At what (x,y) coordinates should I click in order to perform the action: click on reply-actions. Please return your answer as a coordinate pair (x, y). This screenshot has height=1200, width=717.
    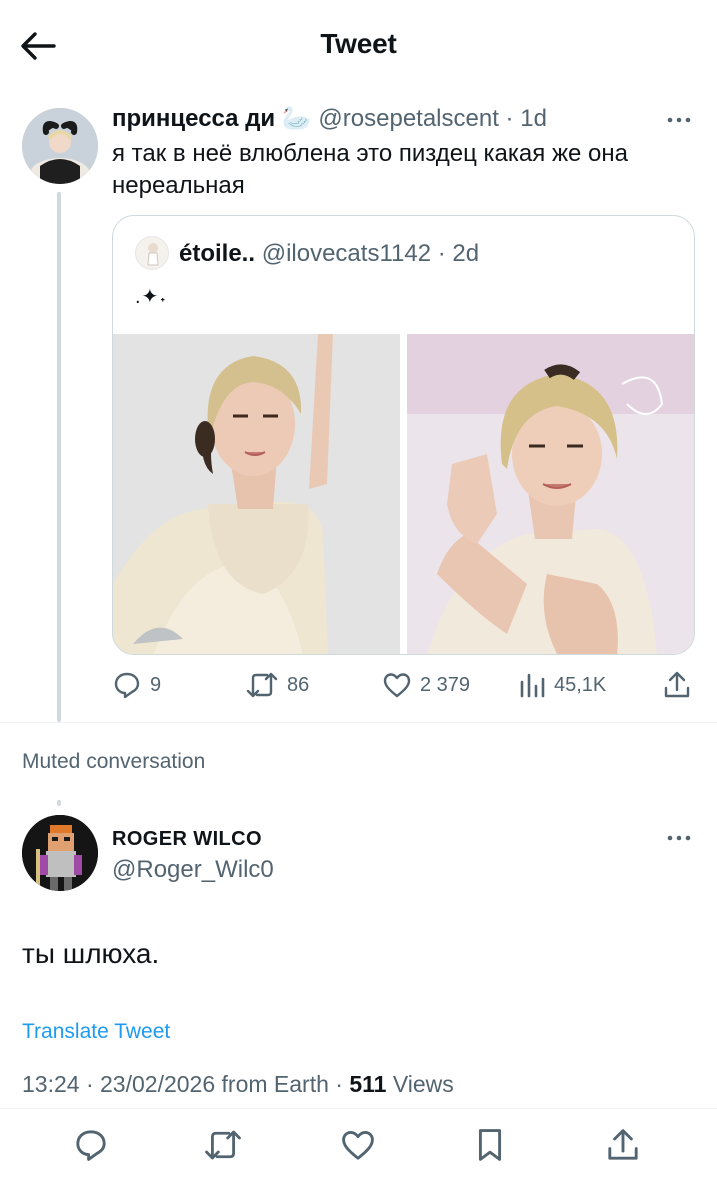
    Looking at the image, I should click on (358, 1145).